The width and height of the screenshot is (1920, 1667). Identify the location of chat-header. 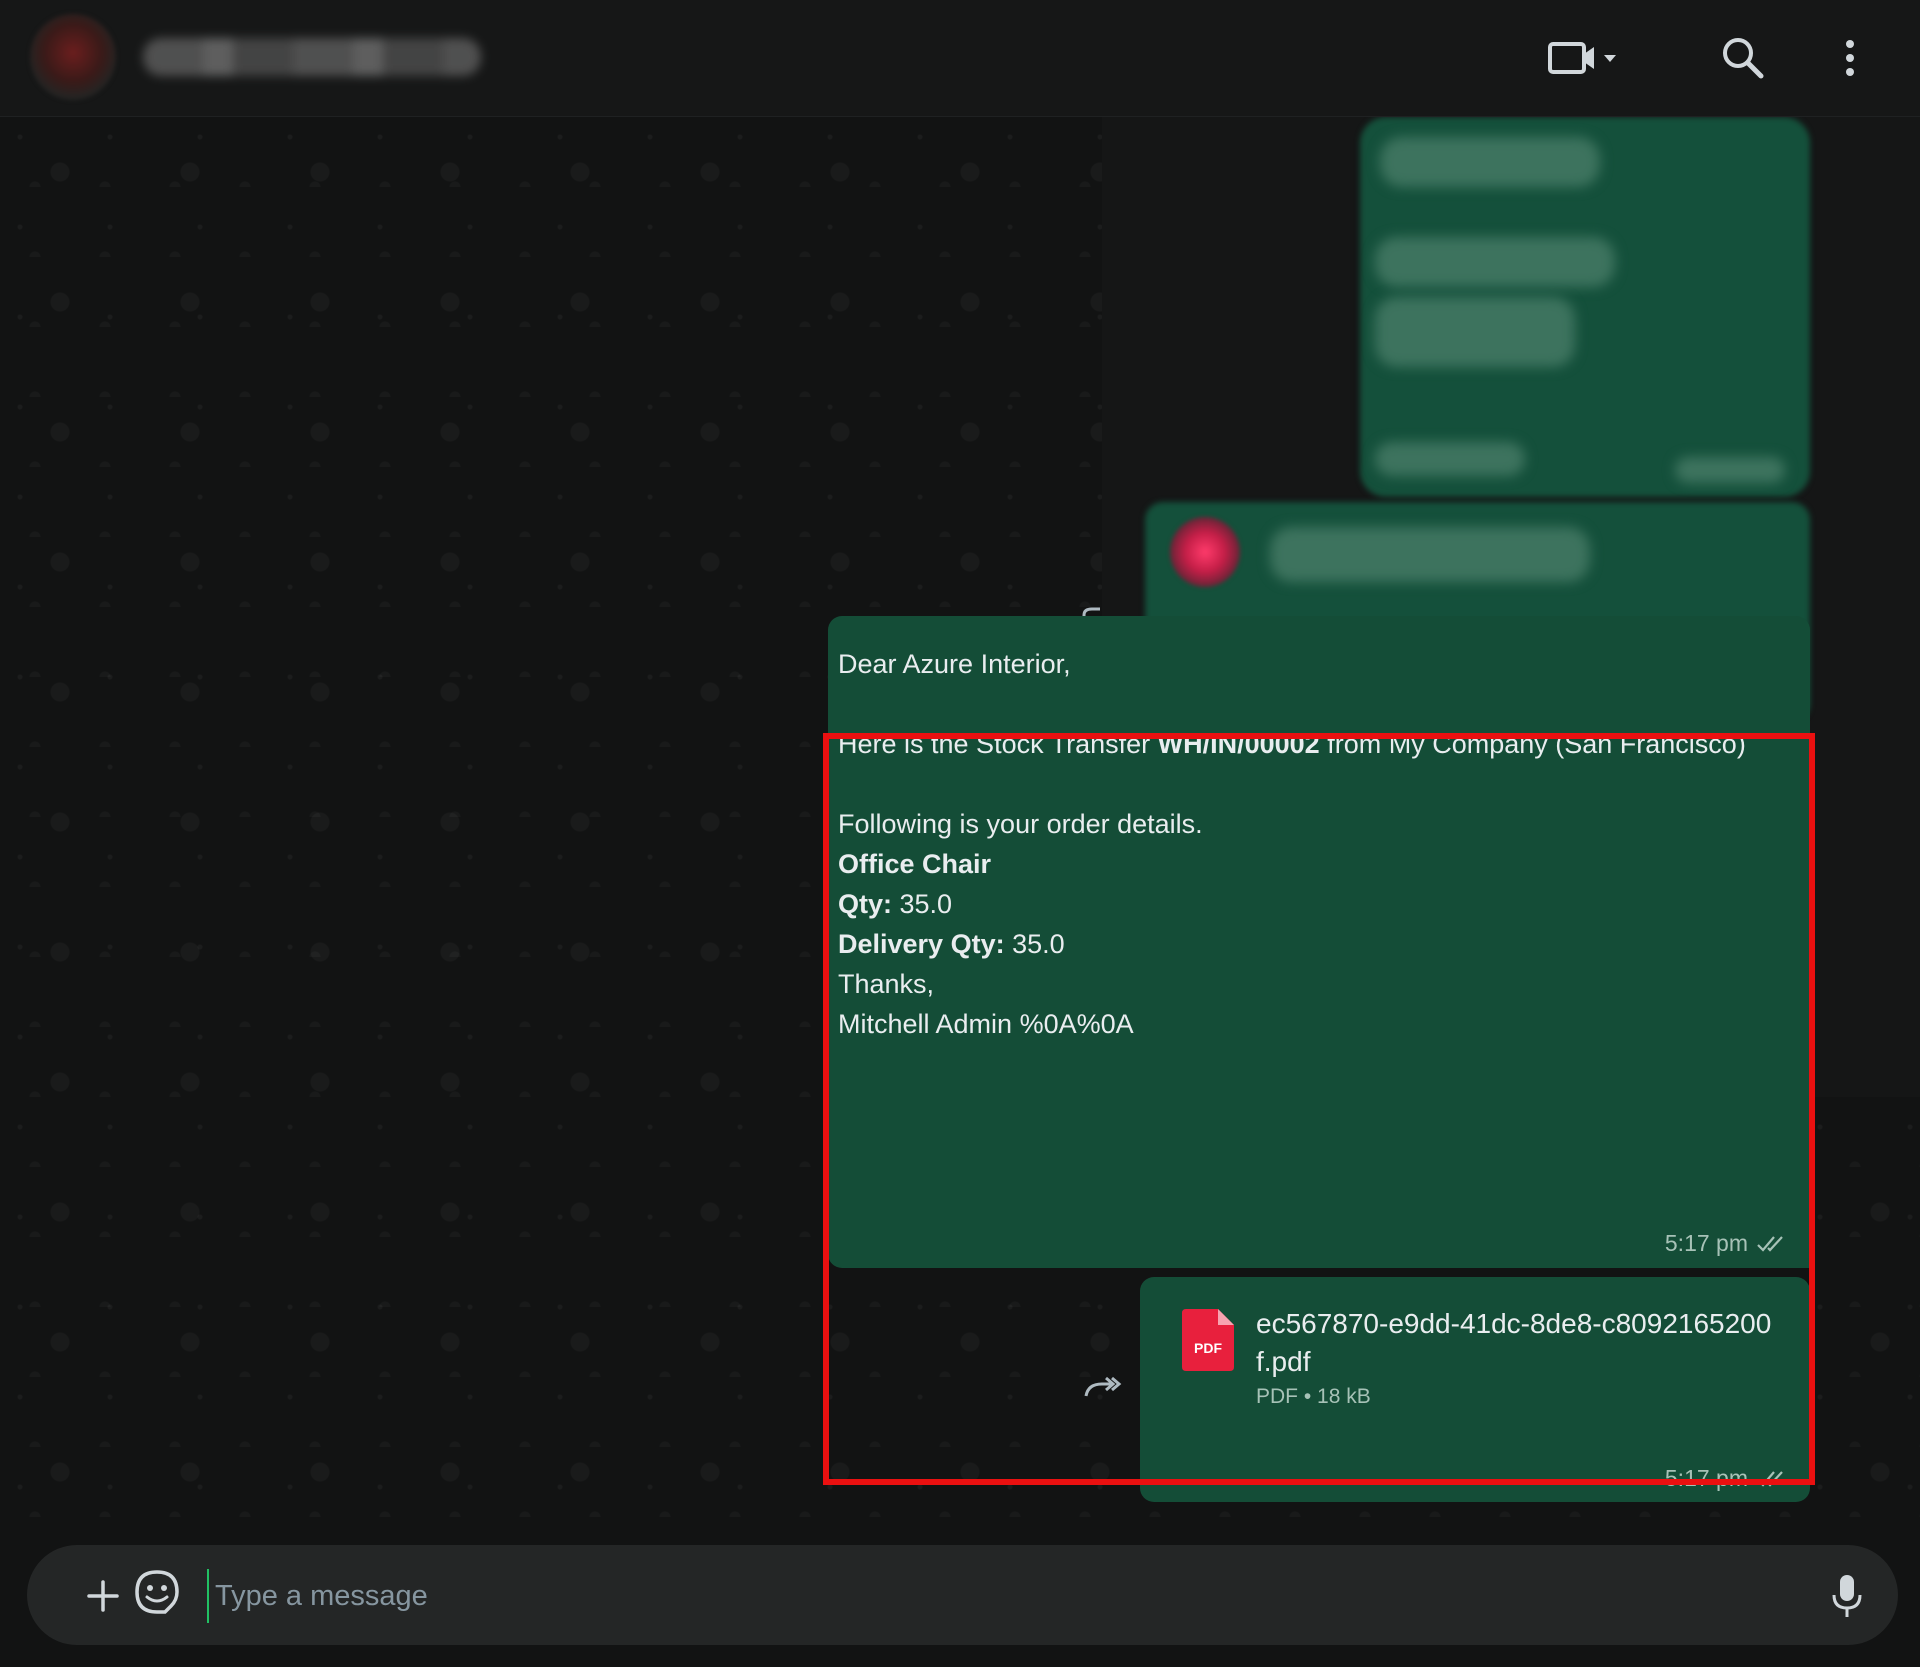
(960, 58).